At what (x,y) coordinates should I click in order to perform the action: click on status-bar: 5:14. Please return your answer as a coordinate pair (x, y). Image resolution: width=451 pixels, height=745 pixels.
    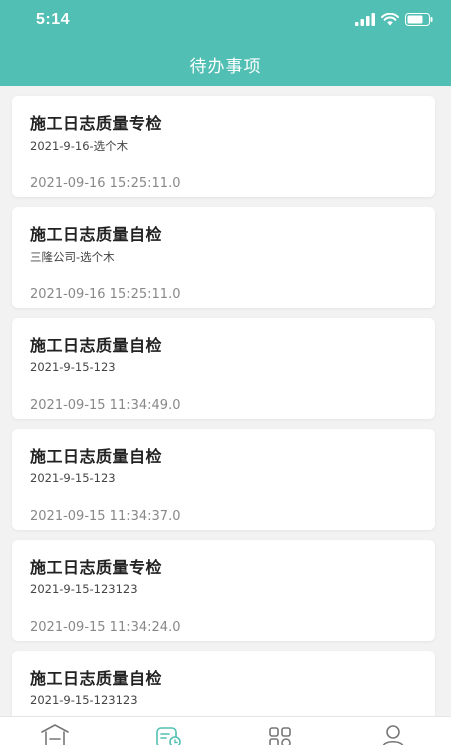
    Looking at the image, I should click on (225, 21).